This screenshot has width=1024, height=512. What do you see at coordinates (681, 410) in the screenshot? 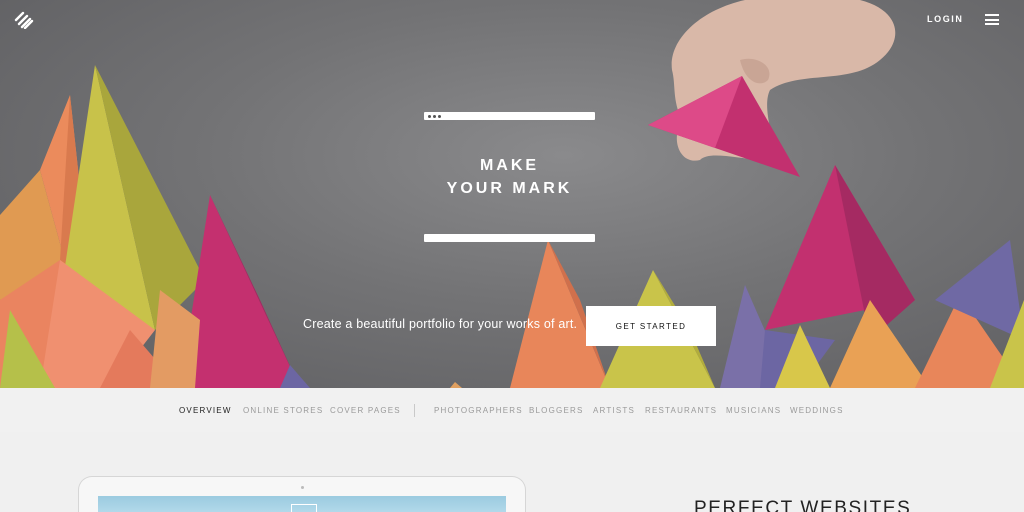
I see `tab-restaurants: RESTAURANTS` at bounding box center [681, 410].